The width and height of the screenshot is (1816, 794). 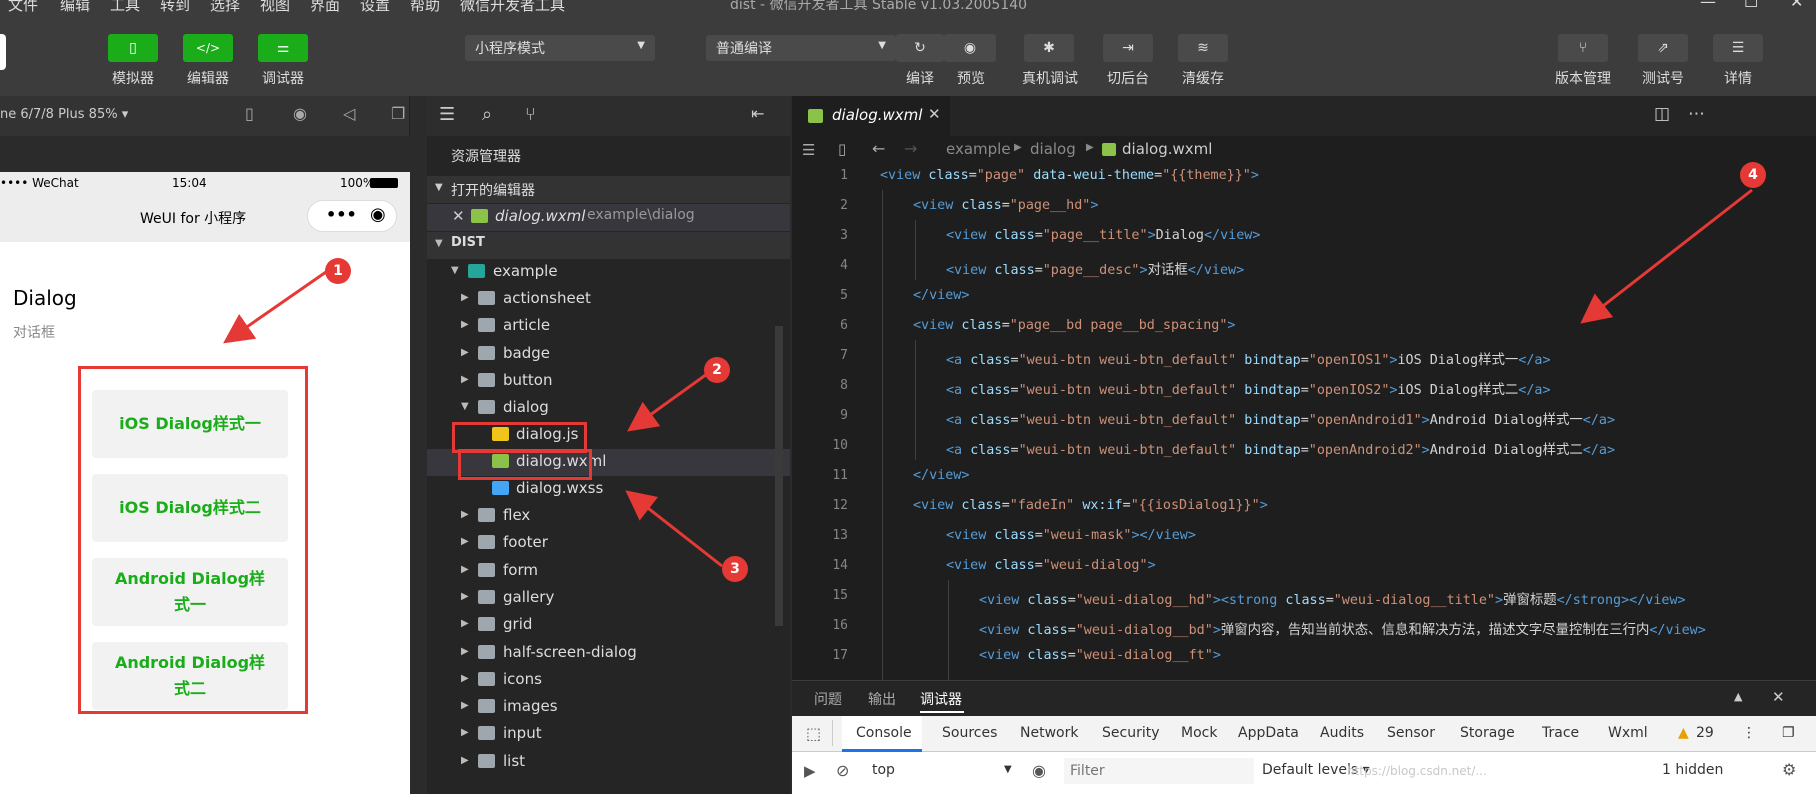 I want to click on marker-4: 4, so click(x=1753, y=175).